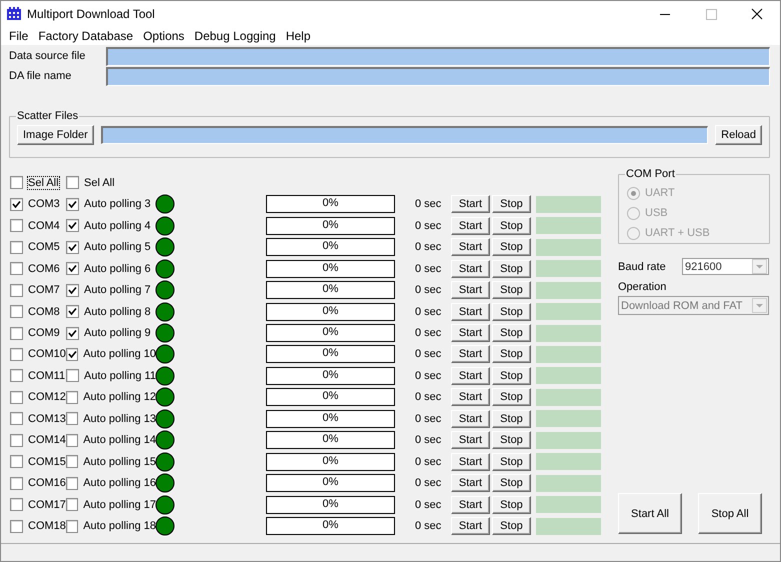 The width and height of the screenshot is (781, 562). Describe the element at coordinates (117, 290) in the screenshot. I see `checkbox-label: Auto polling 7` at that location.